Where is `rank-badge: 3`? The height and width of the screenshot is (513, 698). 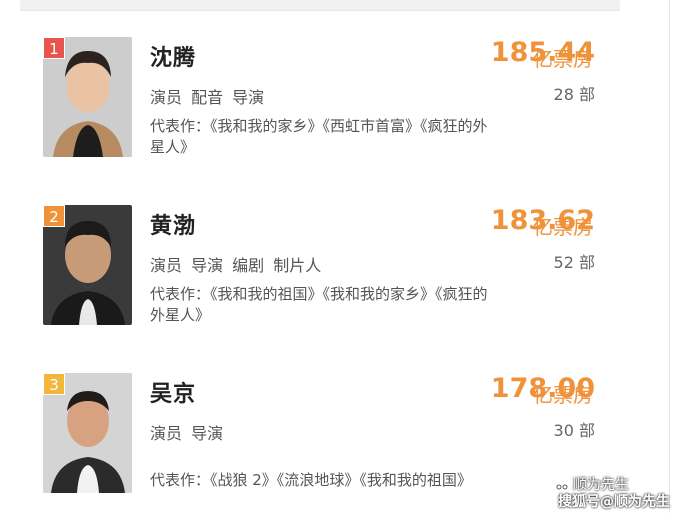 rank-badge: 3 is located at coordinates (54, 384).